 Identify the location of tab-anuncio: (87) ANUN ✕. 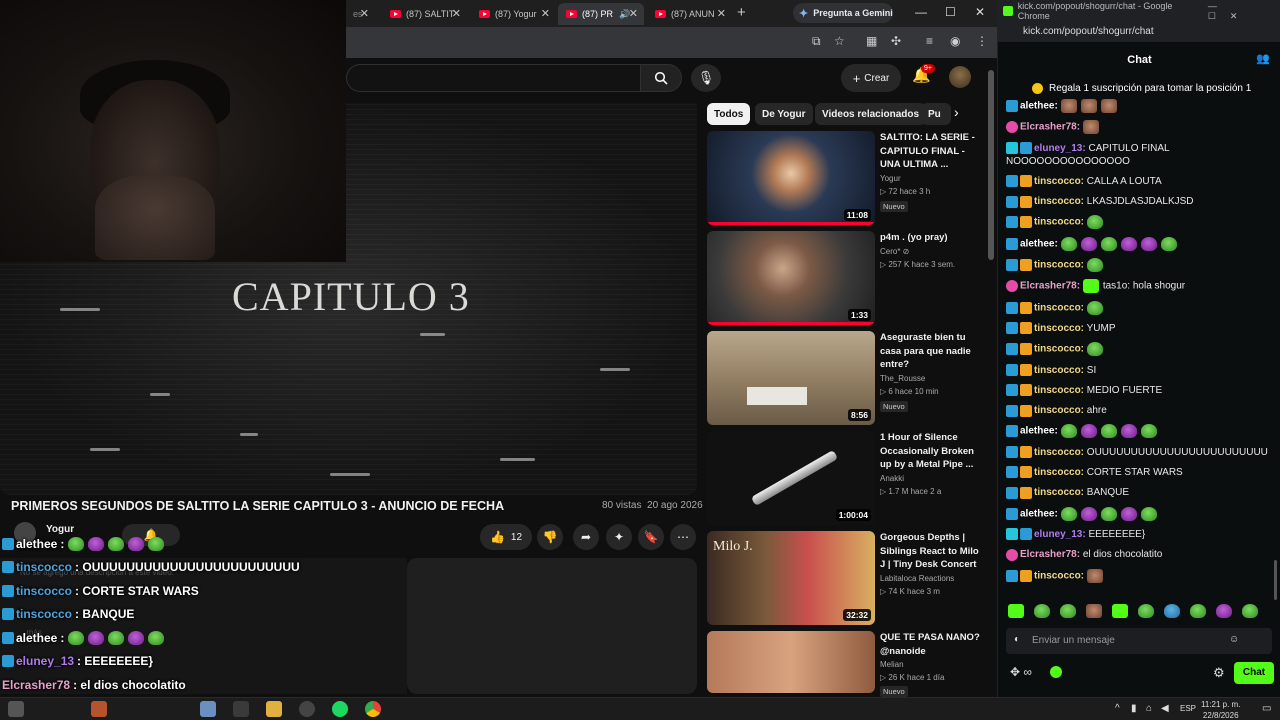
(689, 14).